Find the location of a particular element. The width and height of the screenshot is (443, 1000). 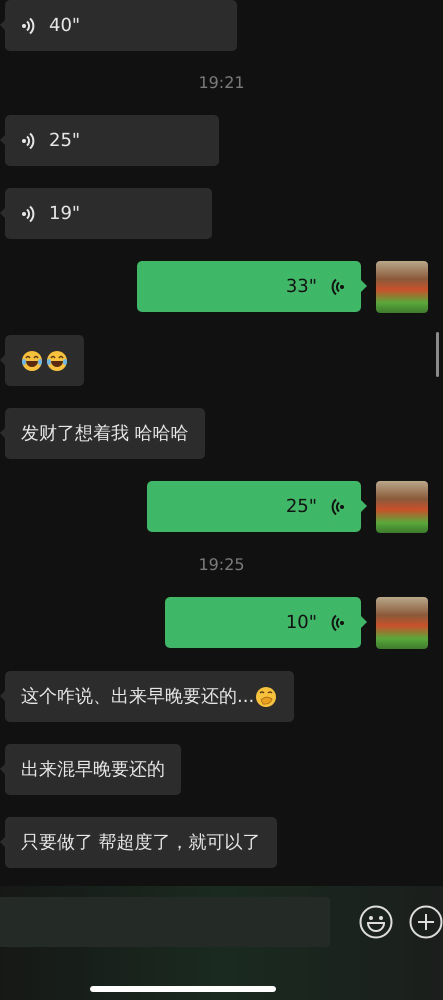

hand-over-mouth-face-icon is located at coordinates (266, 696).